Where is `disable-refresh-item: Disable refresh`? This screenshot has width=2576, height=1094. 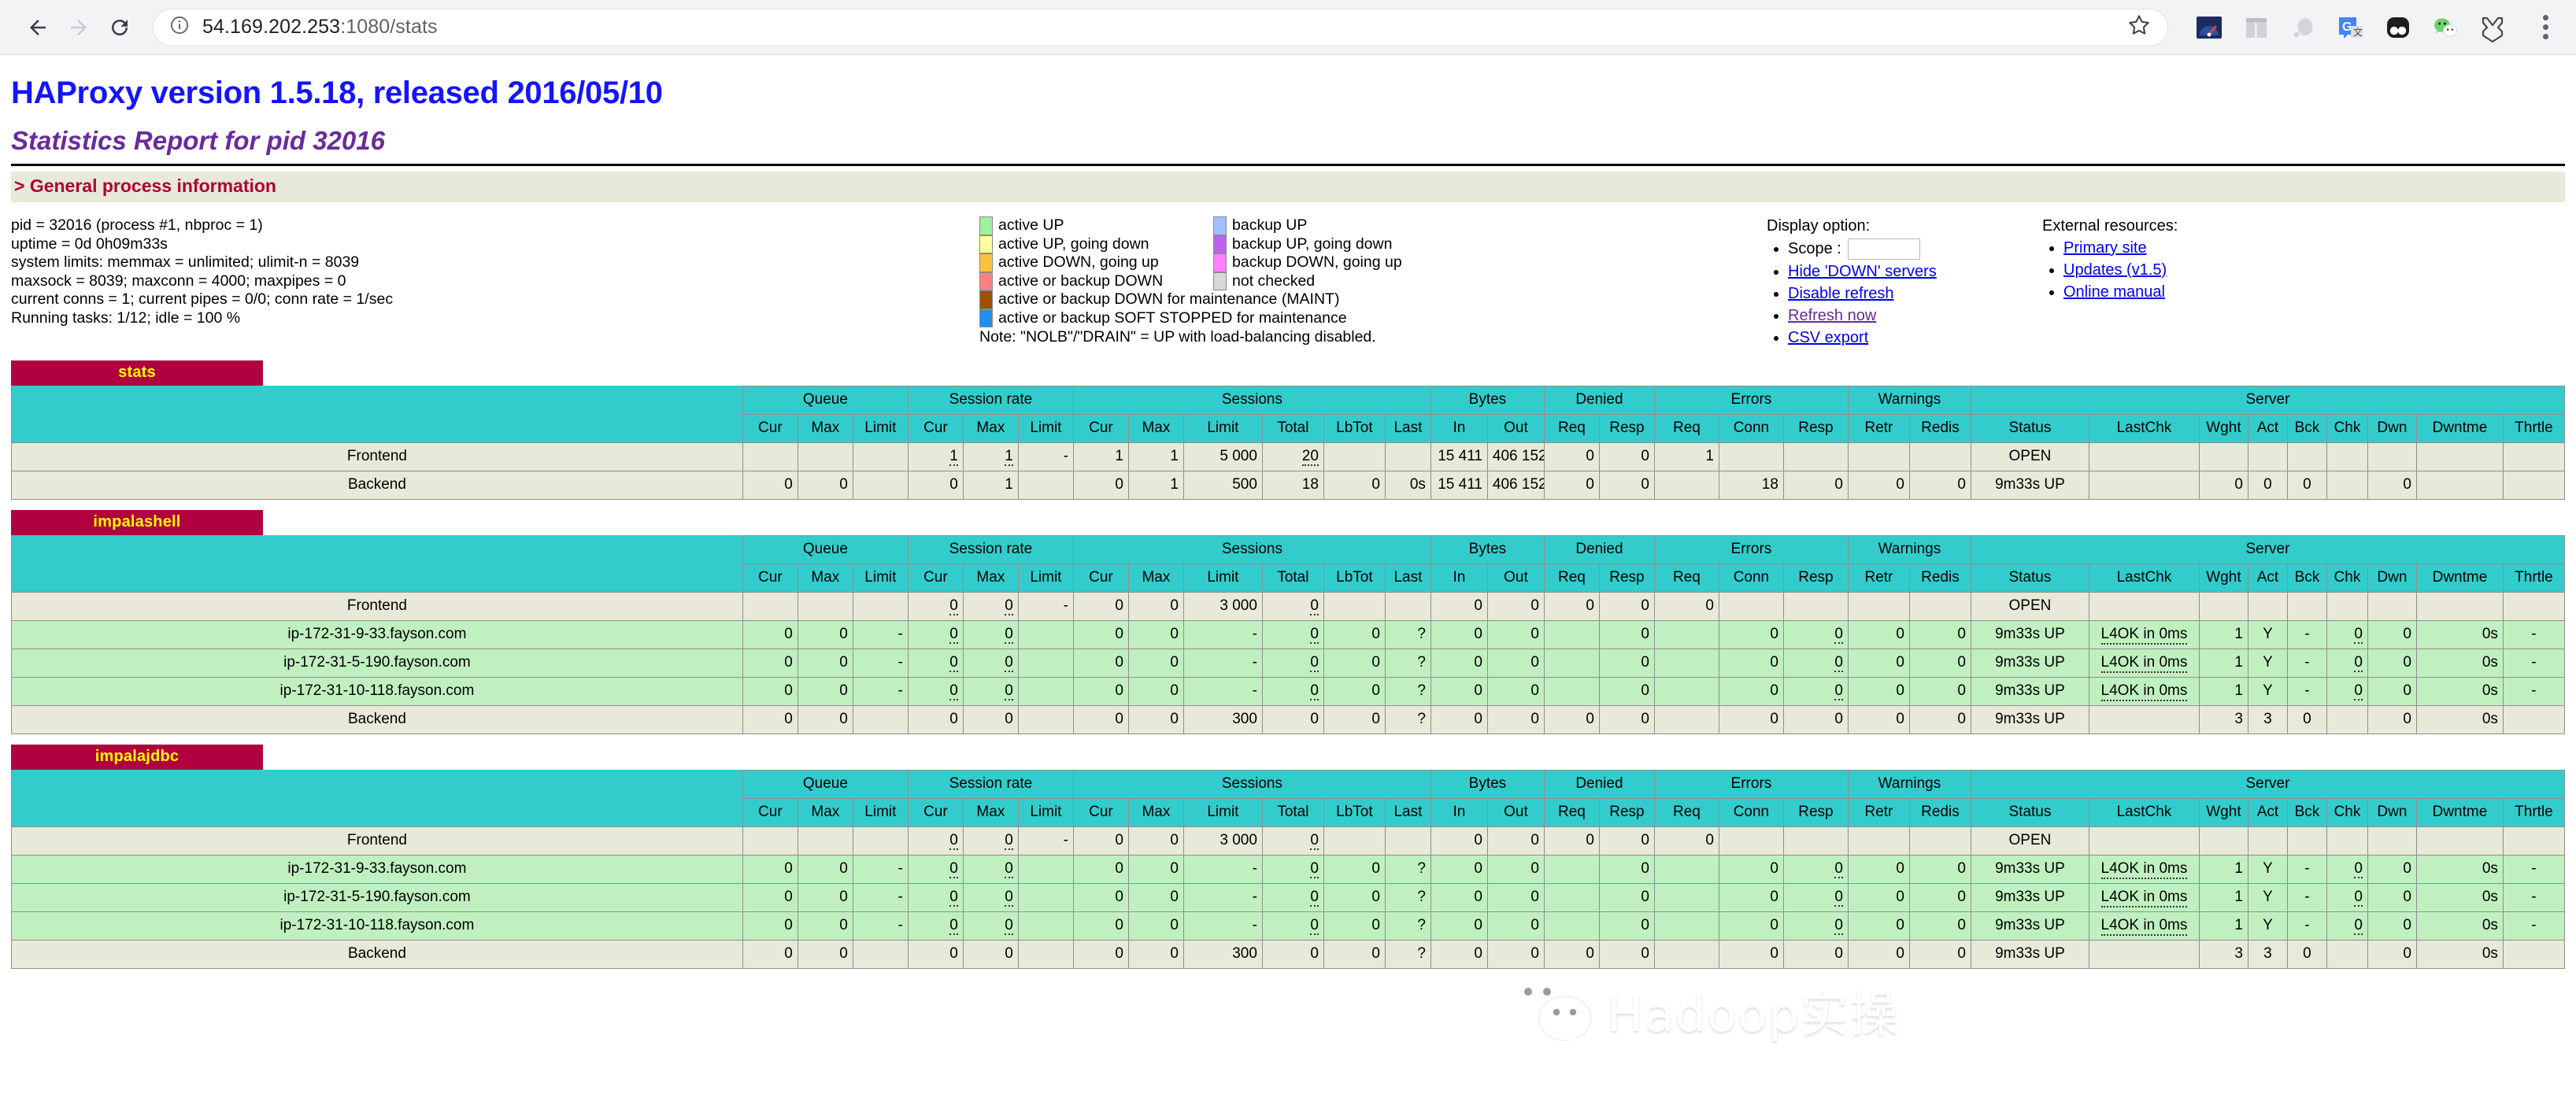 disable-refresh-item: Disable refresh is located at coordinates (1915, 294).